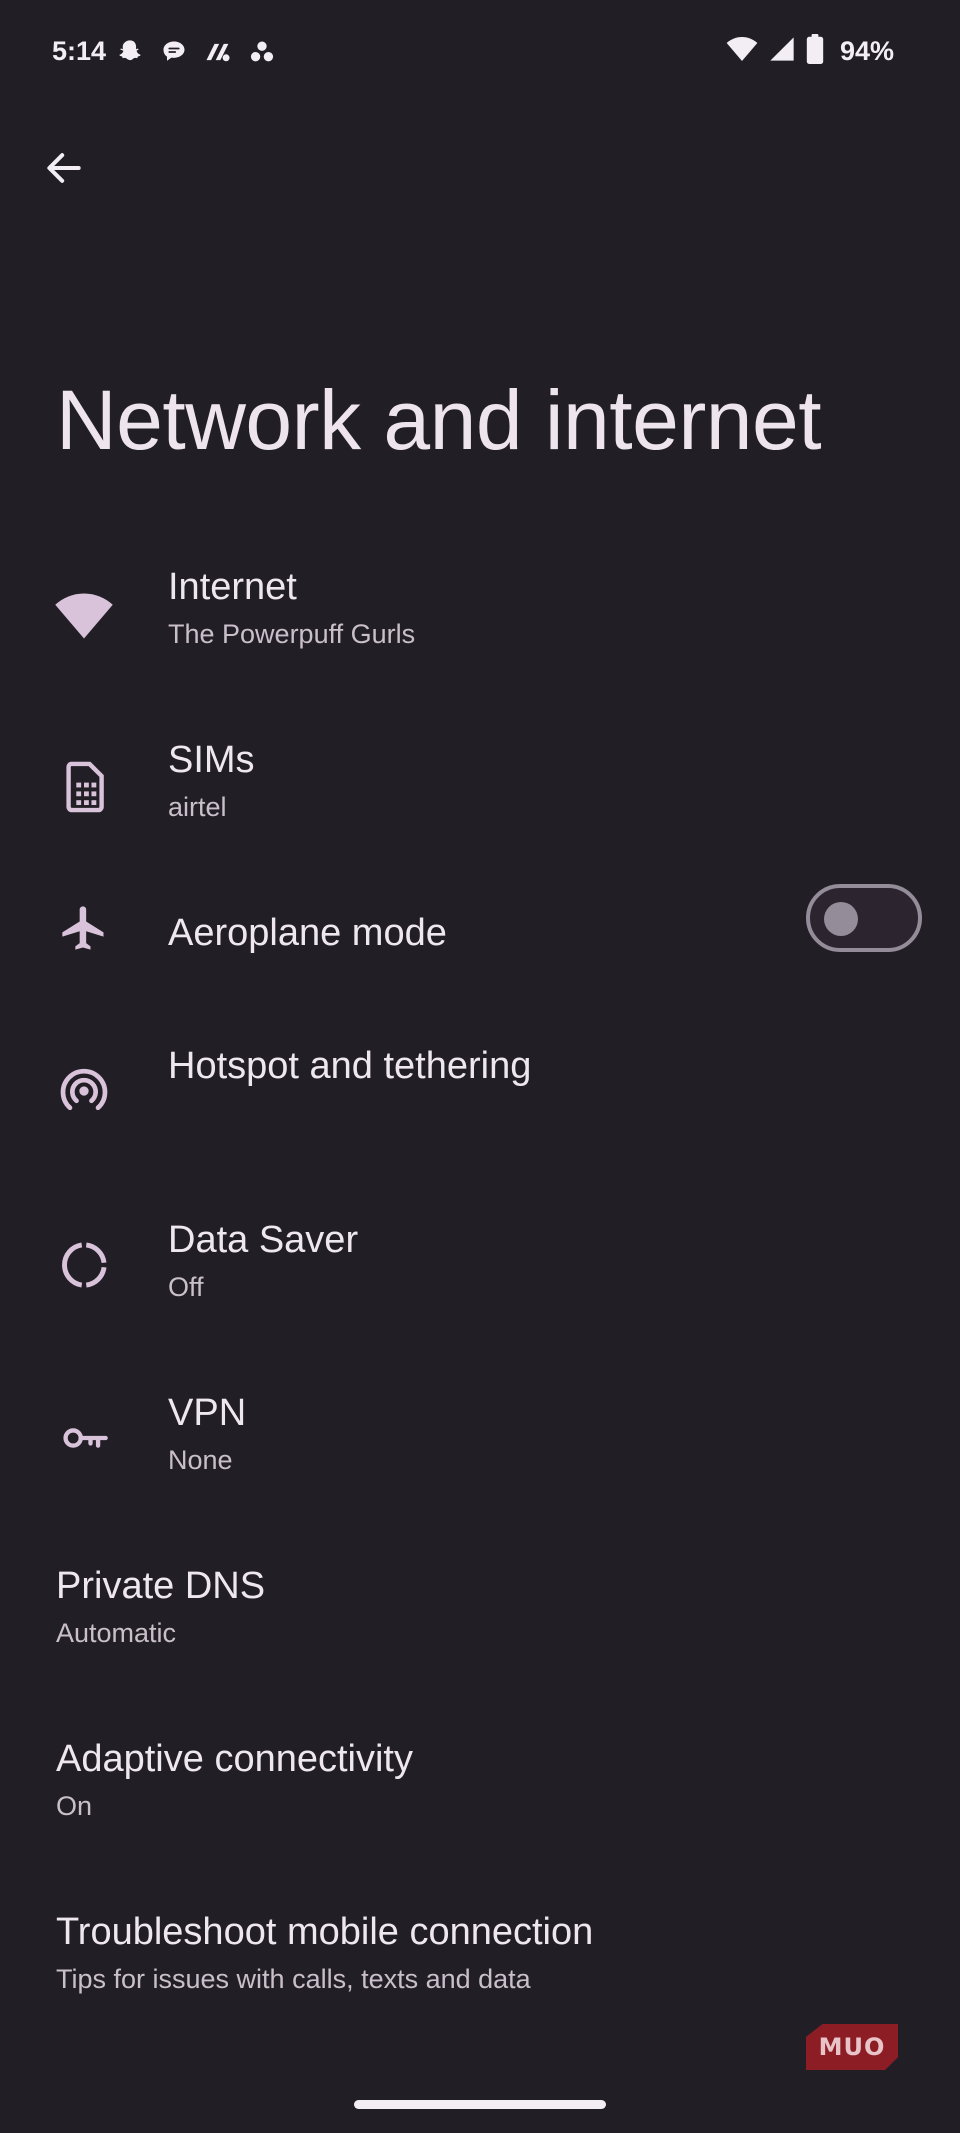 The height and width of the screenshot is (2133, 960). What do you see at coordinates (196, 52) in the screenshot?
I see `notification-icons` at bounding box center [196, 52].